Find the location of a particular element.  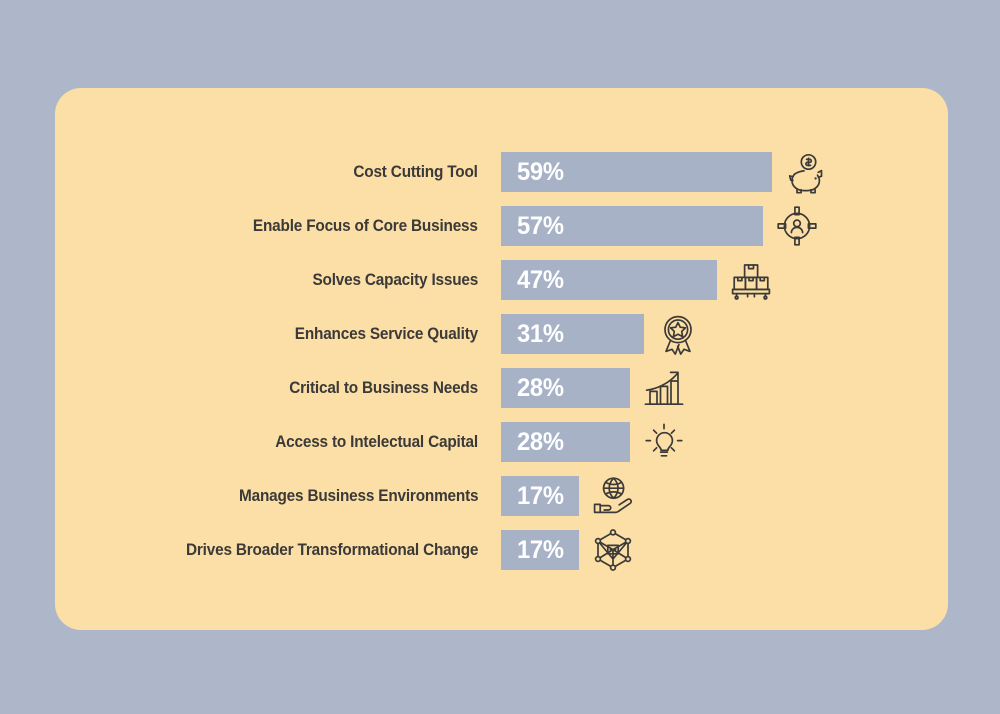

bar-value-label-2: 57% is located at coordinates (540, 226).